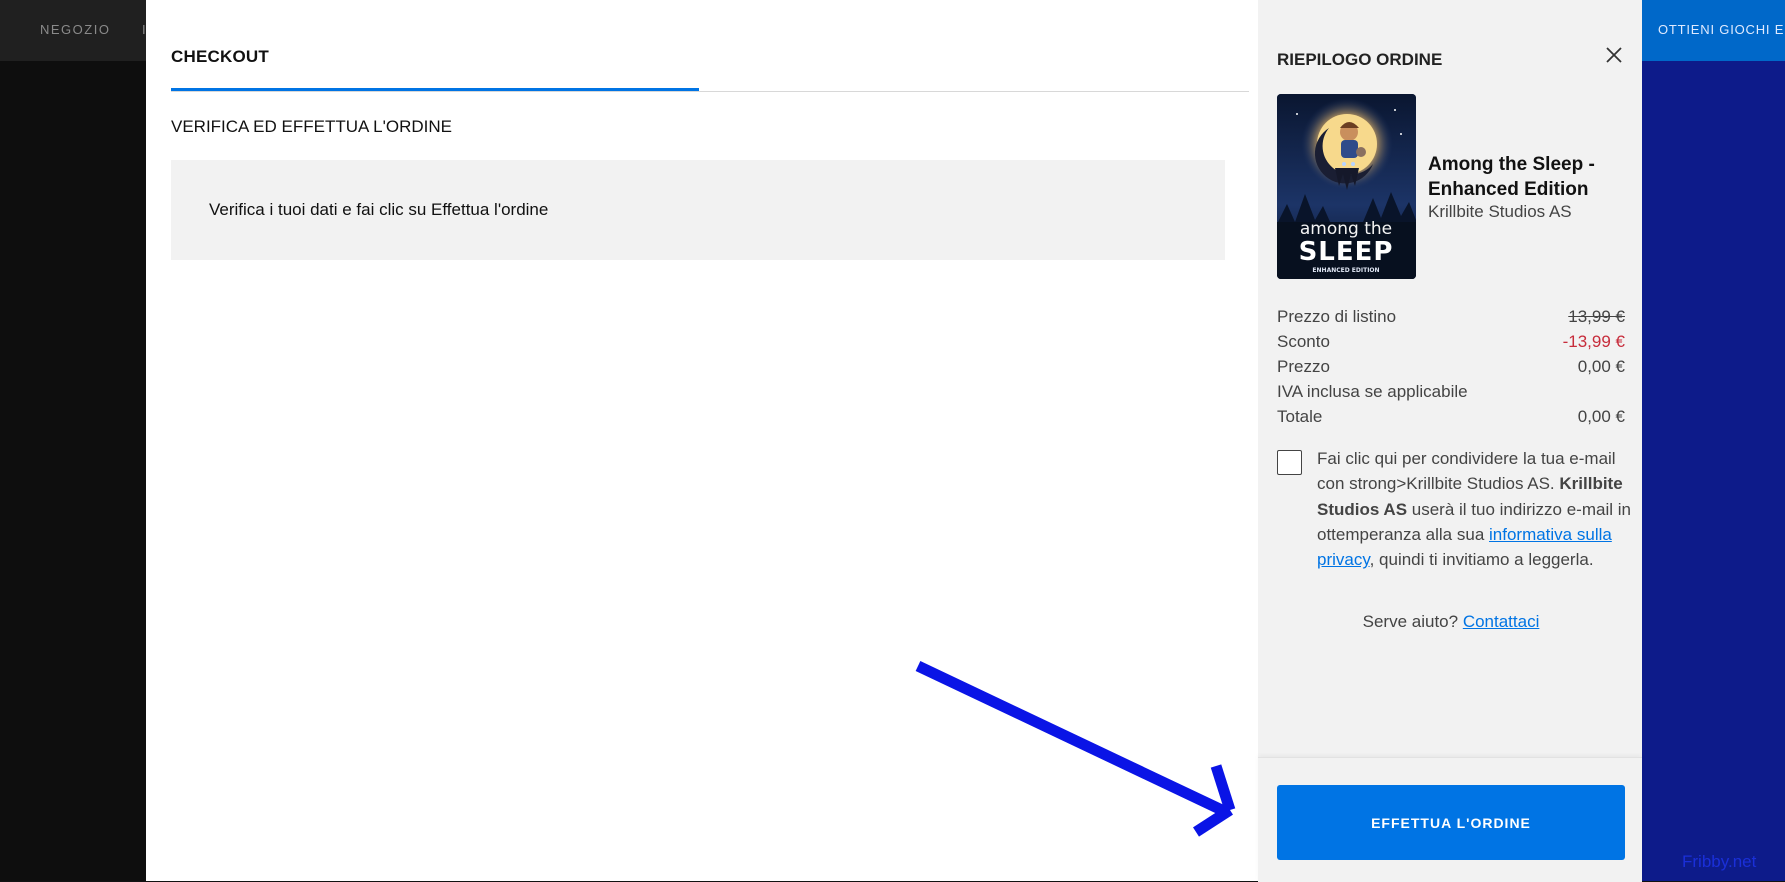 Image resolution: width=1785 pixels, height=882 pixels. What do you see at coordinates (1511, 177) in the screenshot?
I see `game-title: Among the Sleep - Enhanced Edition` at bounding box center [1511, 177].